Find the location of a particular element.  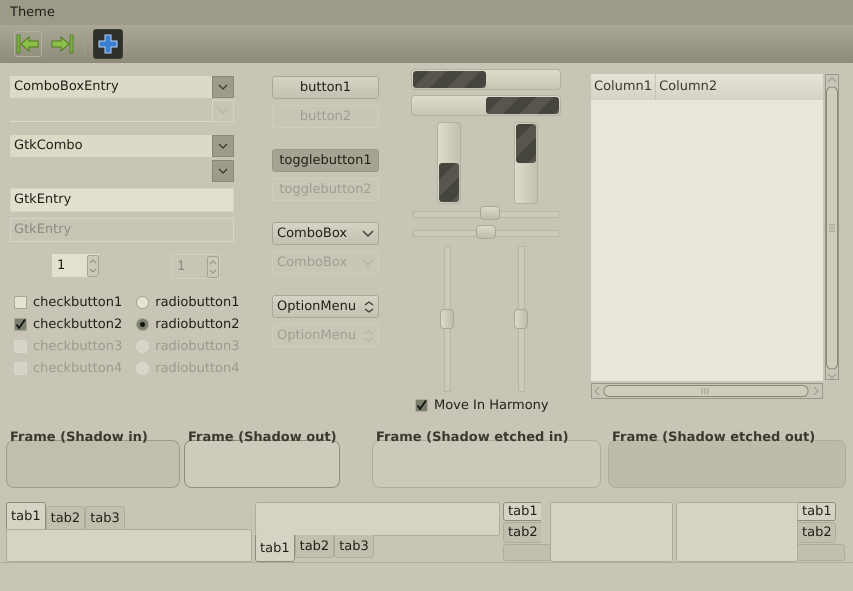

window-title: Theme is located at coordinates (32, 12).